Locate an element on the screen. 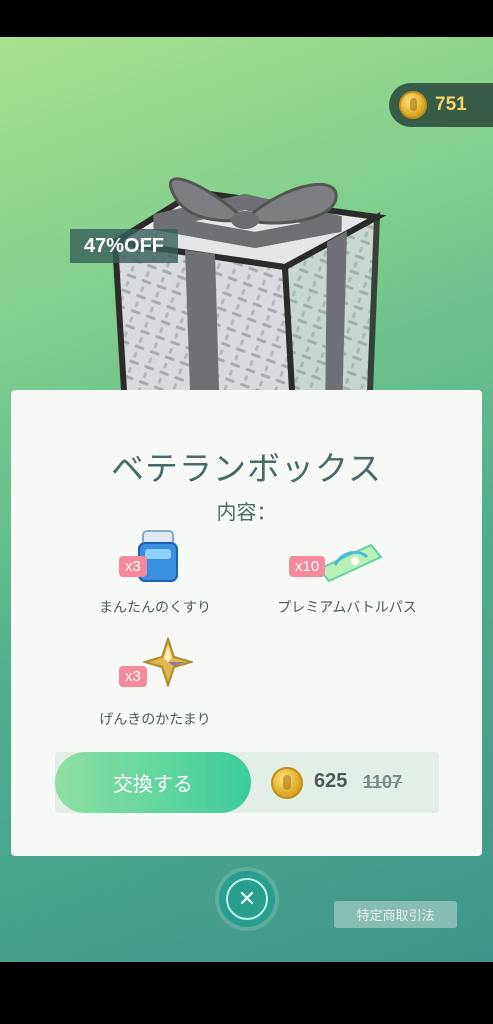  max-revive-icon is located at coordinates (168, 662).